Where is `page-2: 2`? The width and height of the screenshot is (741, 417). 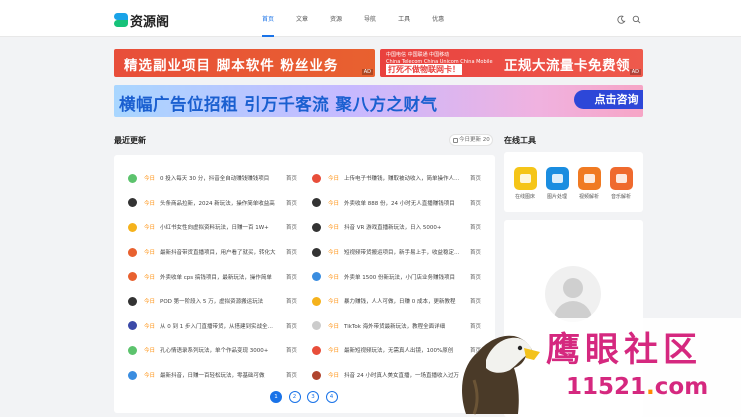 page-2: 2 is located at coordinates (294, 397).